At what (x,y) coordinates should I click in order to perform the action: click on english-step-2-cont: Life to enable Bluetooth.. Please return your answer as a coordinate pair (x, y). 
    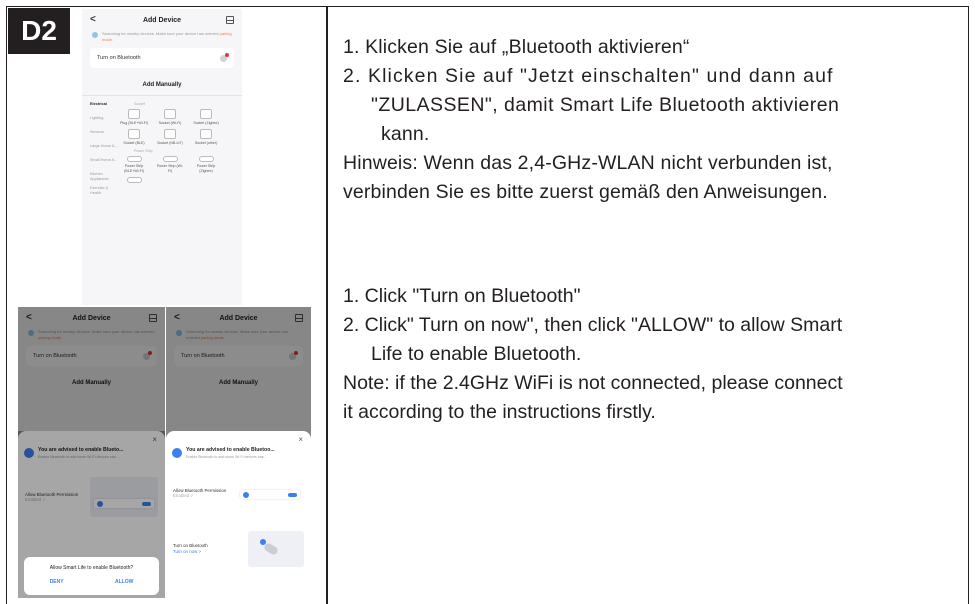
    Looking at the image, I should click on (476, 354).